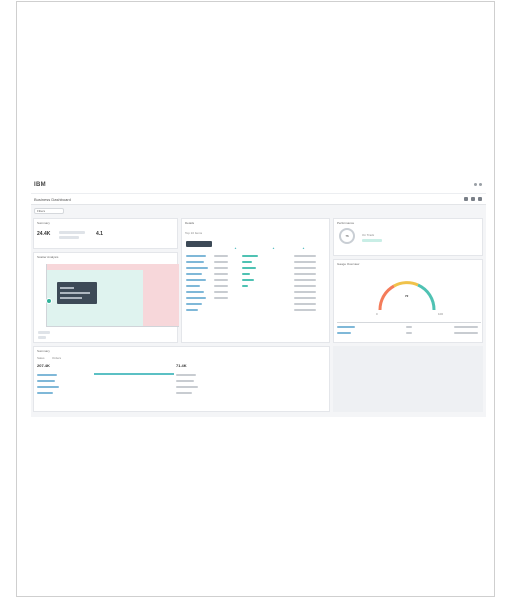 The width and height of the screenshot is (505, 599). What do you see at coordinates (408, 237) in the screenshot?
I see `performance-card: Performance 76 On Track` at bounding box center [408, 237].